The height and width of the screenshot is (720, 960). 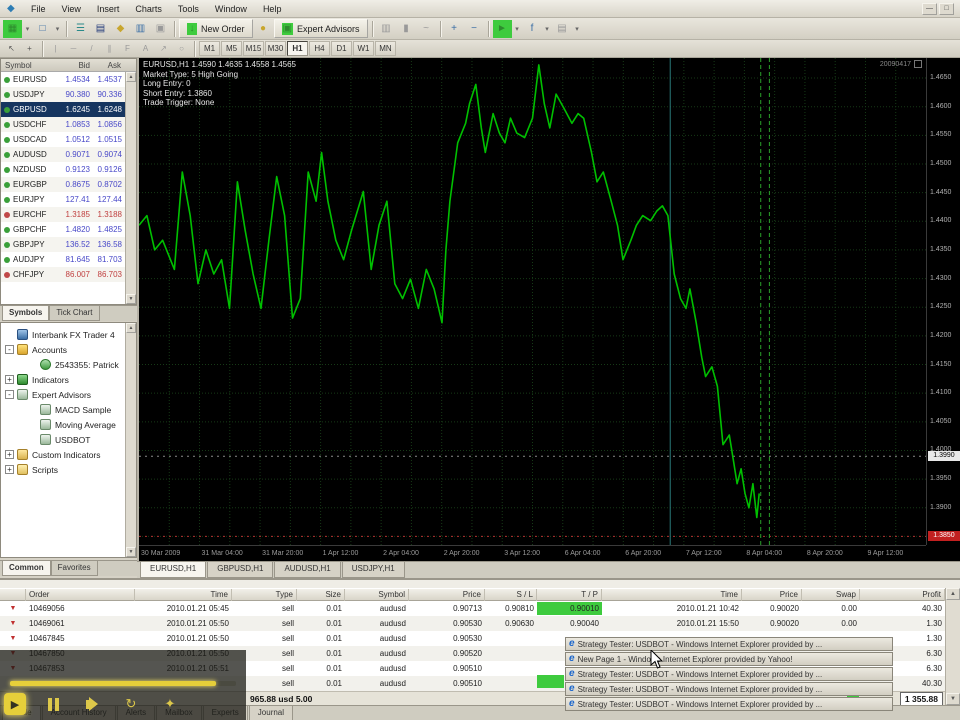 What do you see at coordinates (921, 699) in the screenshot?
I see `total-profit: 1 355.88` at bounding box center [921, 699].